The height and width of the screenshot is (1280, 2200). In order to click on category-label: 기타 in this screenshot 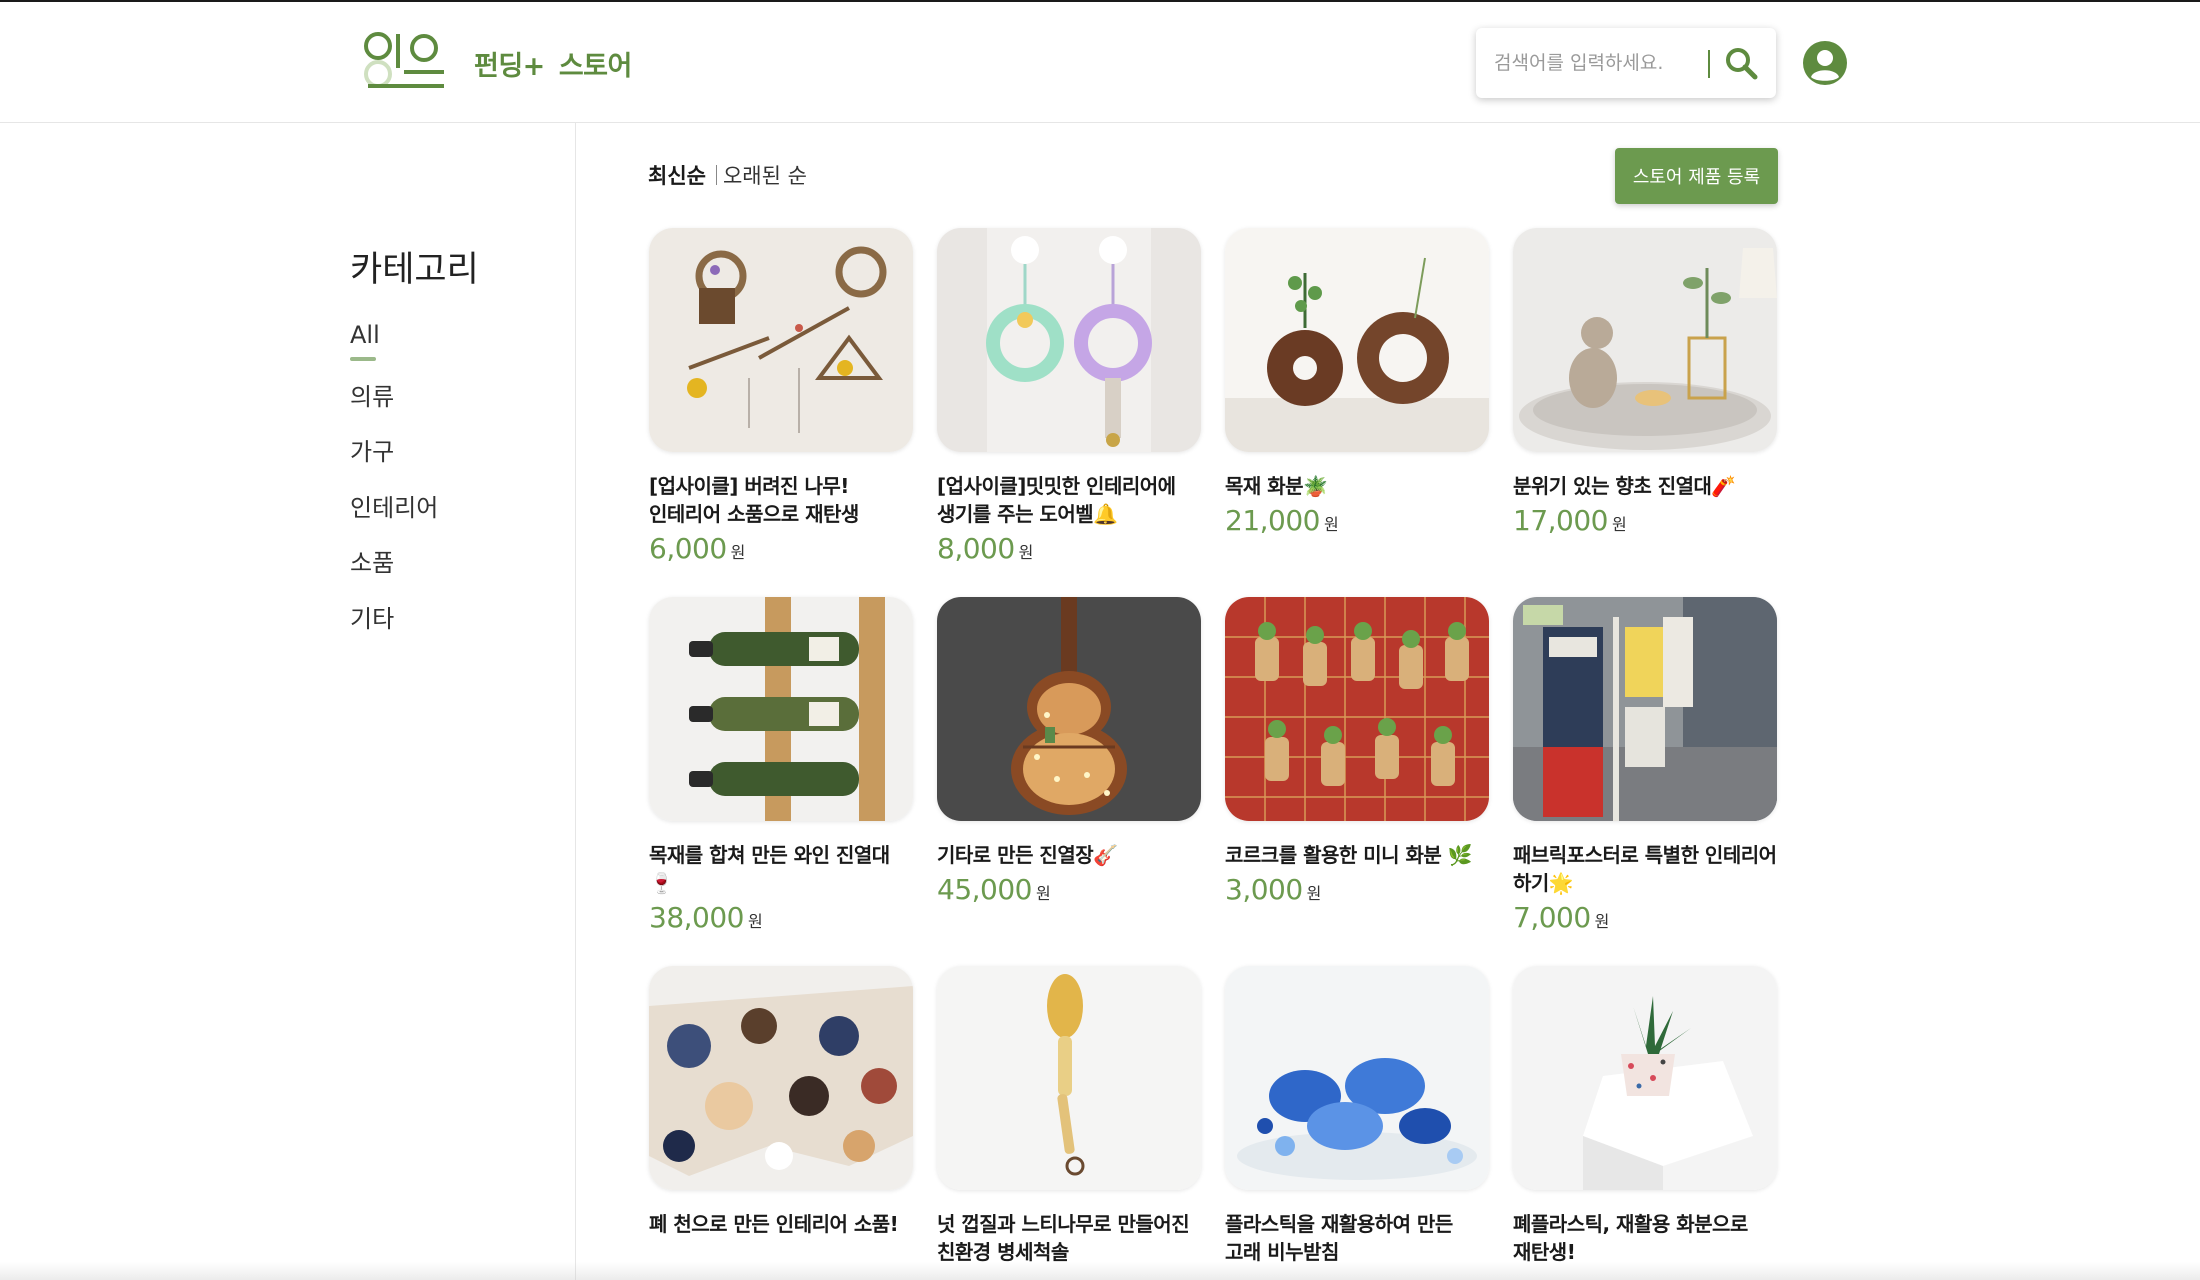, I will do `click(372, 618)`.